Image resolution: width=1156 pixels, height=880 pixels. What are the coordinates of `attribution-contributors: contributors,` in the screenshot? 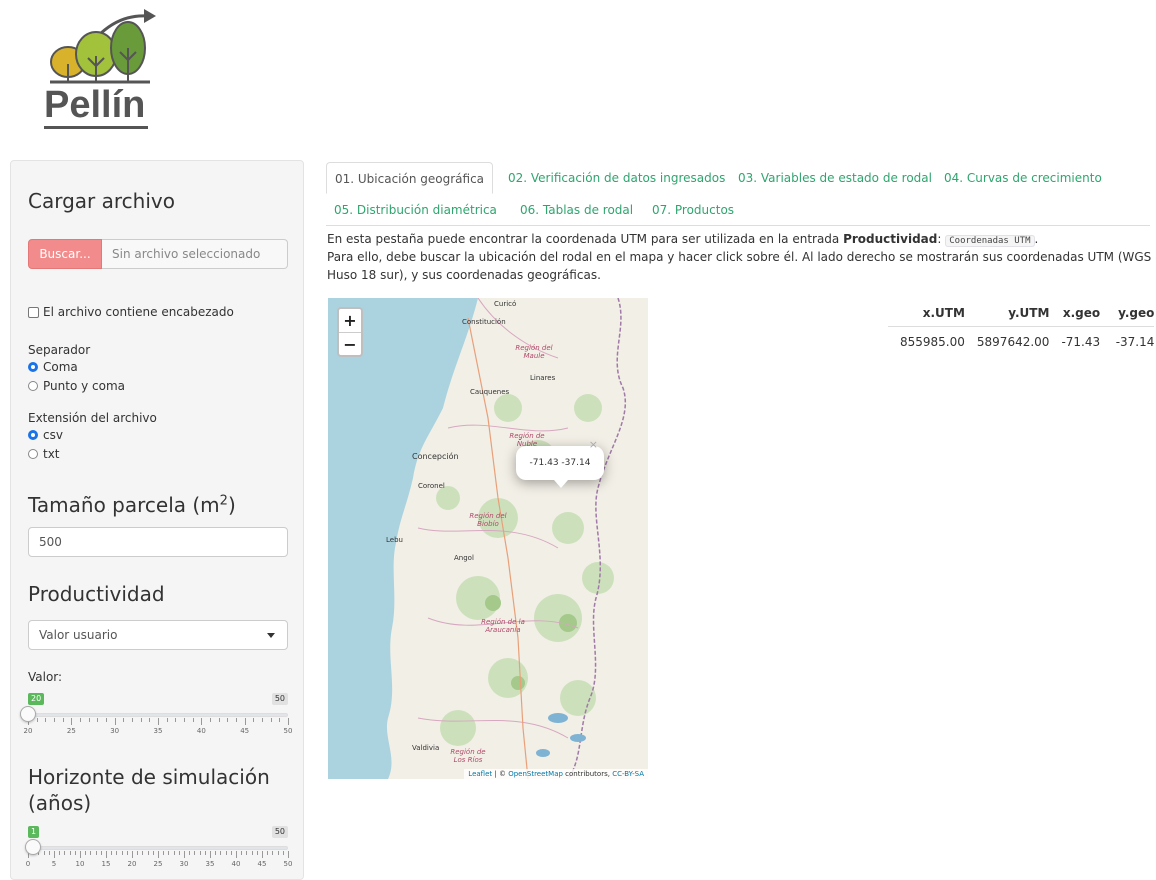 It's located at (587, 774).